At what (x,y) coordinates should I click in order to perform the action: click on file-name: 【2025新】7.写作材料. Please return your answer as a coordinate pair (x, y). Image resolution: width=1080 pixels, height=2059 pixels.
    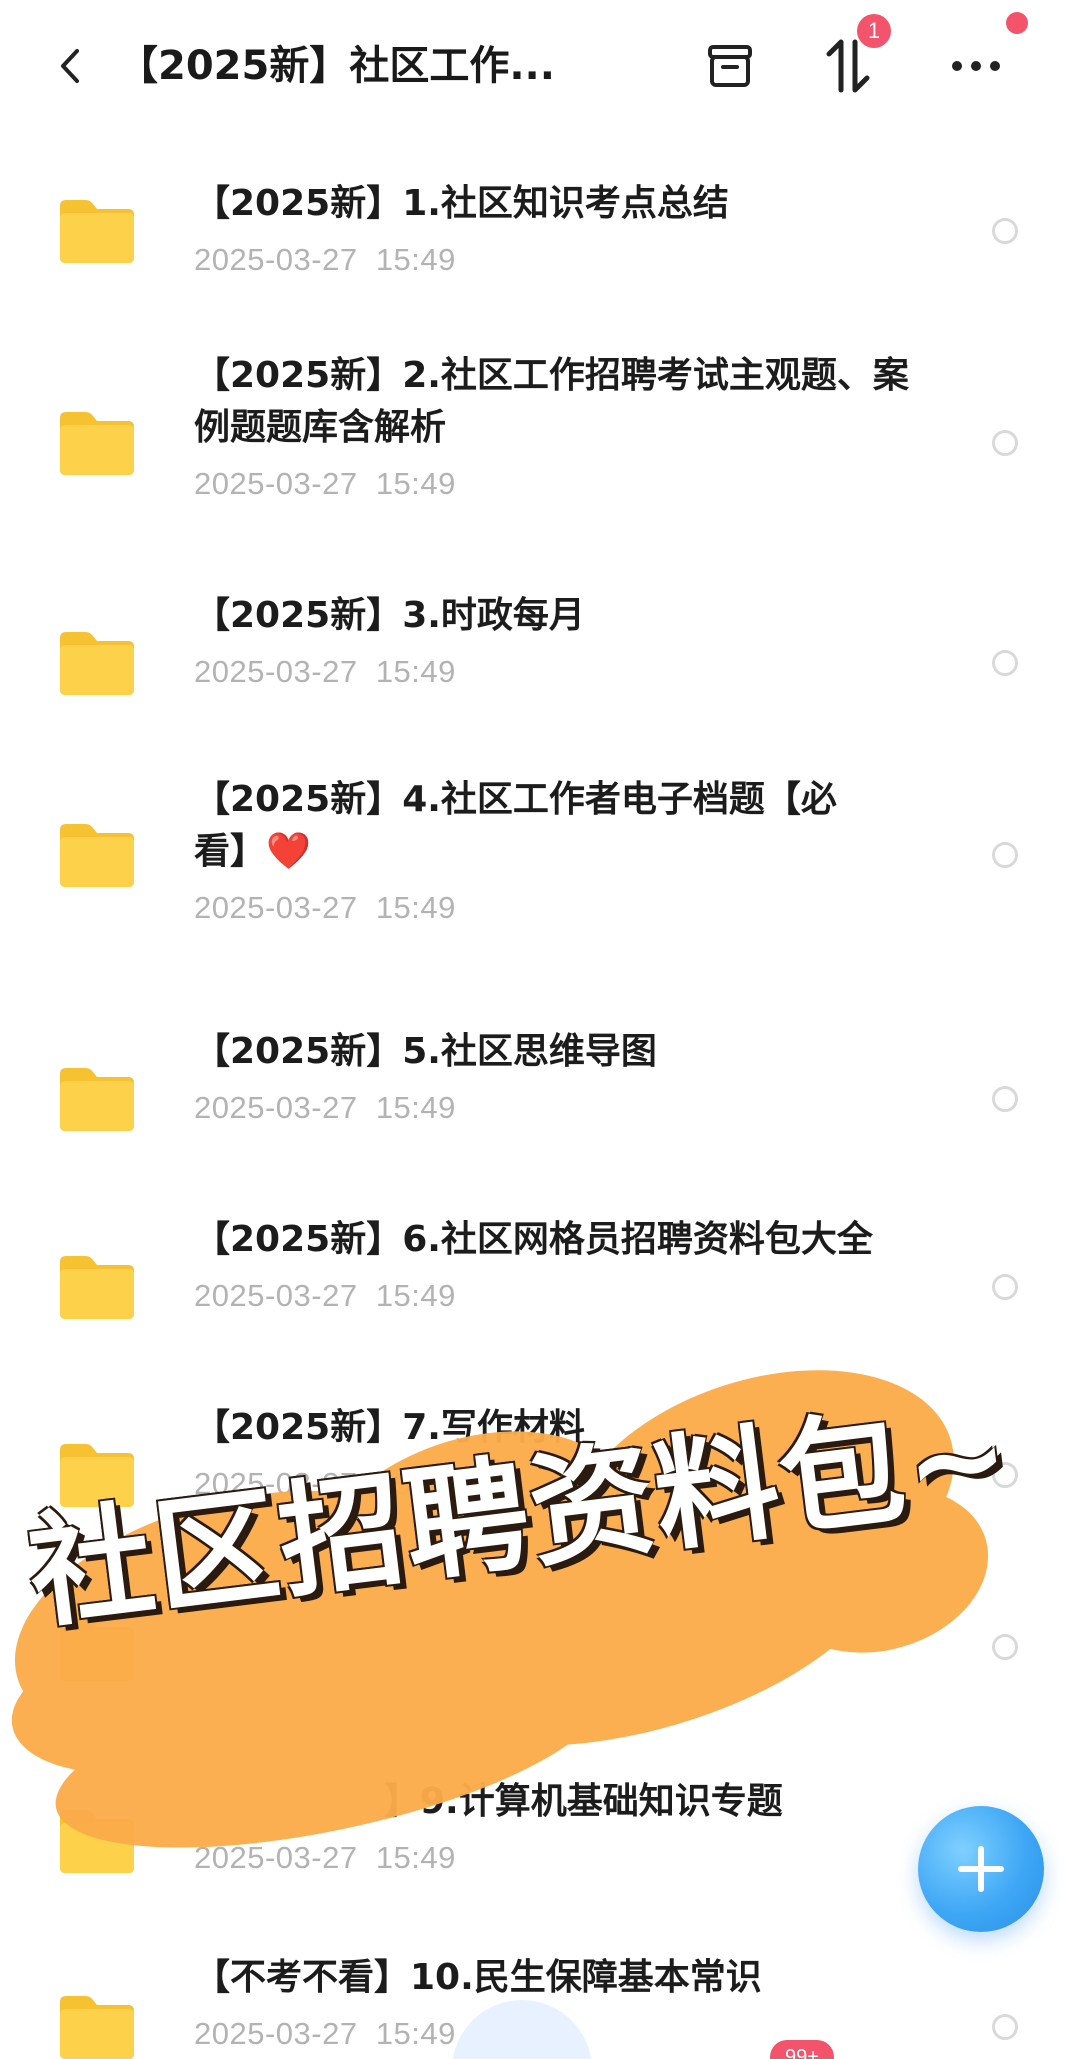
    Looking at the image, I should click on (389, 1427).